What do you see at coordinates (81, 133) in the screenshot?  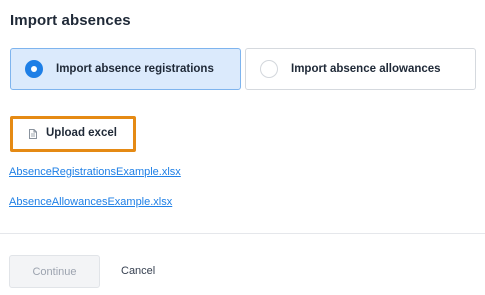 I see `upload-excel-label: Upload excel` at bounding box center [81, 133].